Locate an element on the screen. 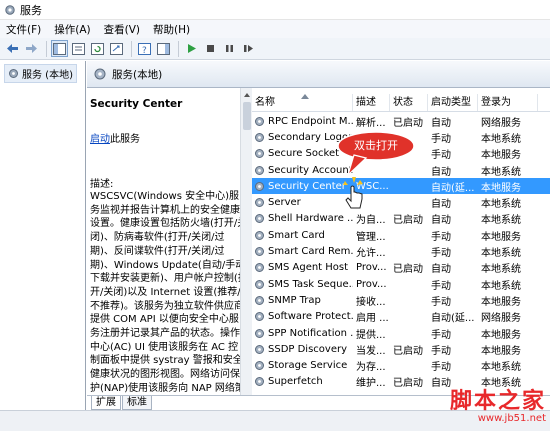 This screenshot has width=550, height=431. help-icon: ? is located at coordinates (144, 48).